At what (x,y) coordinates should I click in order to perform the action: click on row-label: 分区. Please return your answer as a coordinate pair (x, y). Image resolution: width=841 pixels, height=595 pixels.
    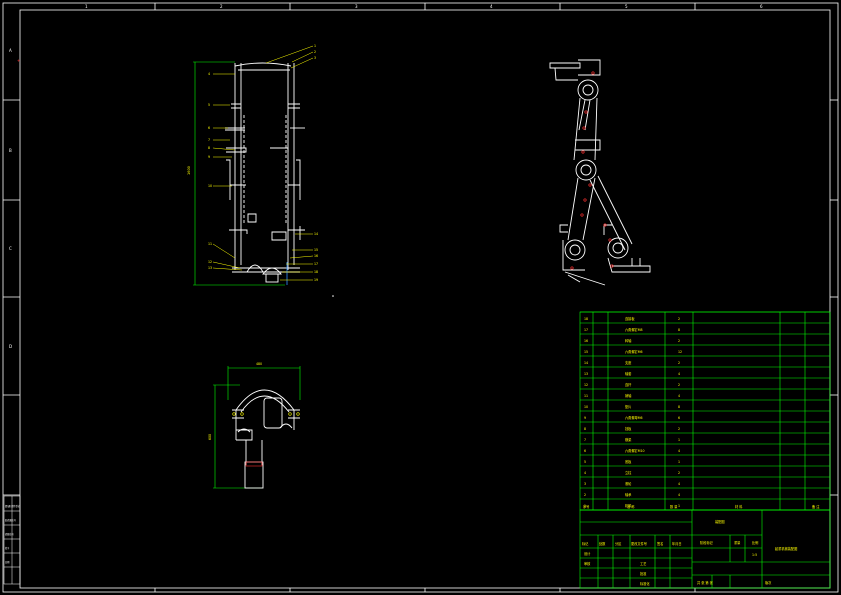
    Looking at the image, I should click on (618, 543).